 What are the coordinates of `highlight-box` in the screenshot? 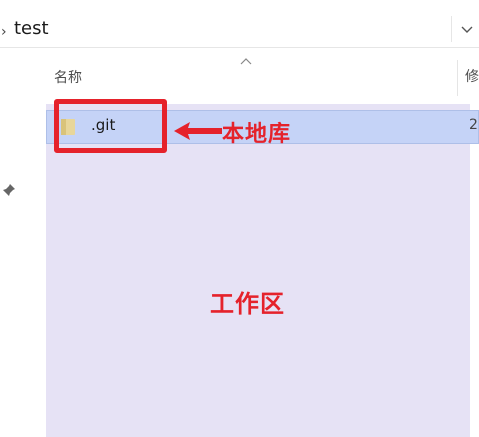 It's located at (110, 126).